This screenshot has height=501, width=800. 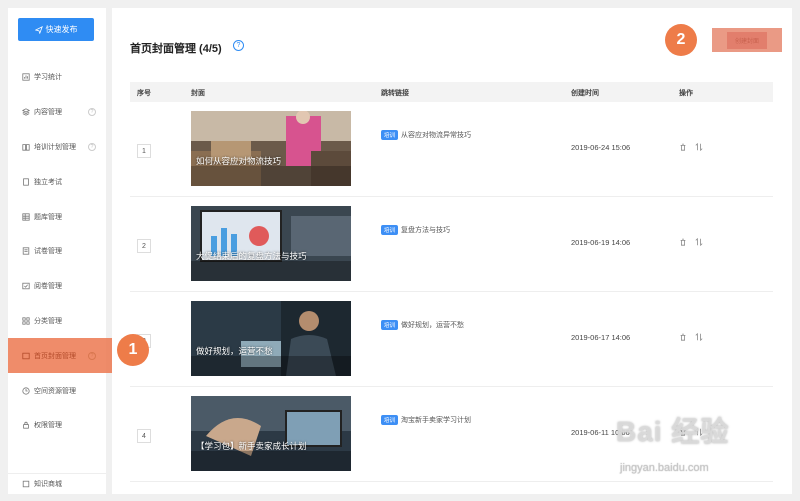 I want to click on clock-icon, so click(x=26, y=390).